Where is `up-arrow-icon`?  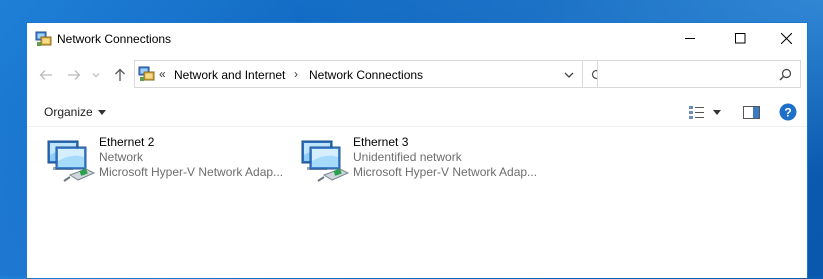
up-arrow-icon is located at coordinates (120, 74).